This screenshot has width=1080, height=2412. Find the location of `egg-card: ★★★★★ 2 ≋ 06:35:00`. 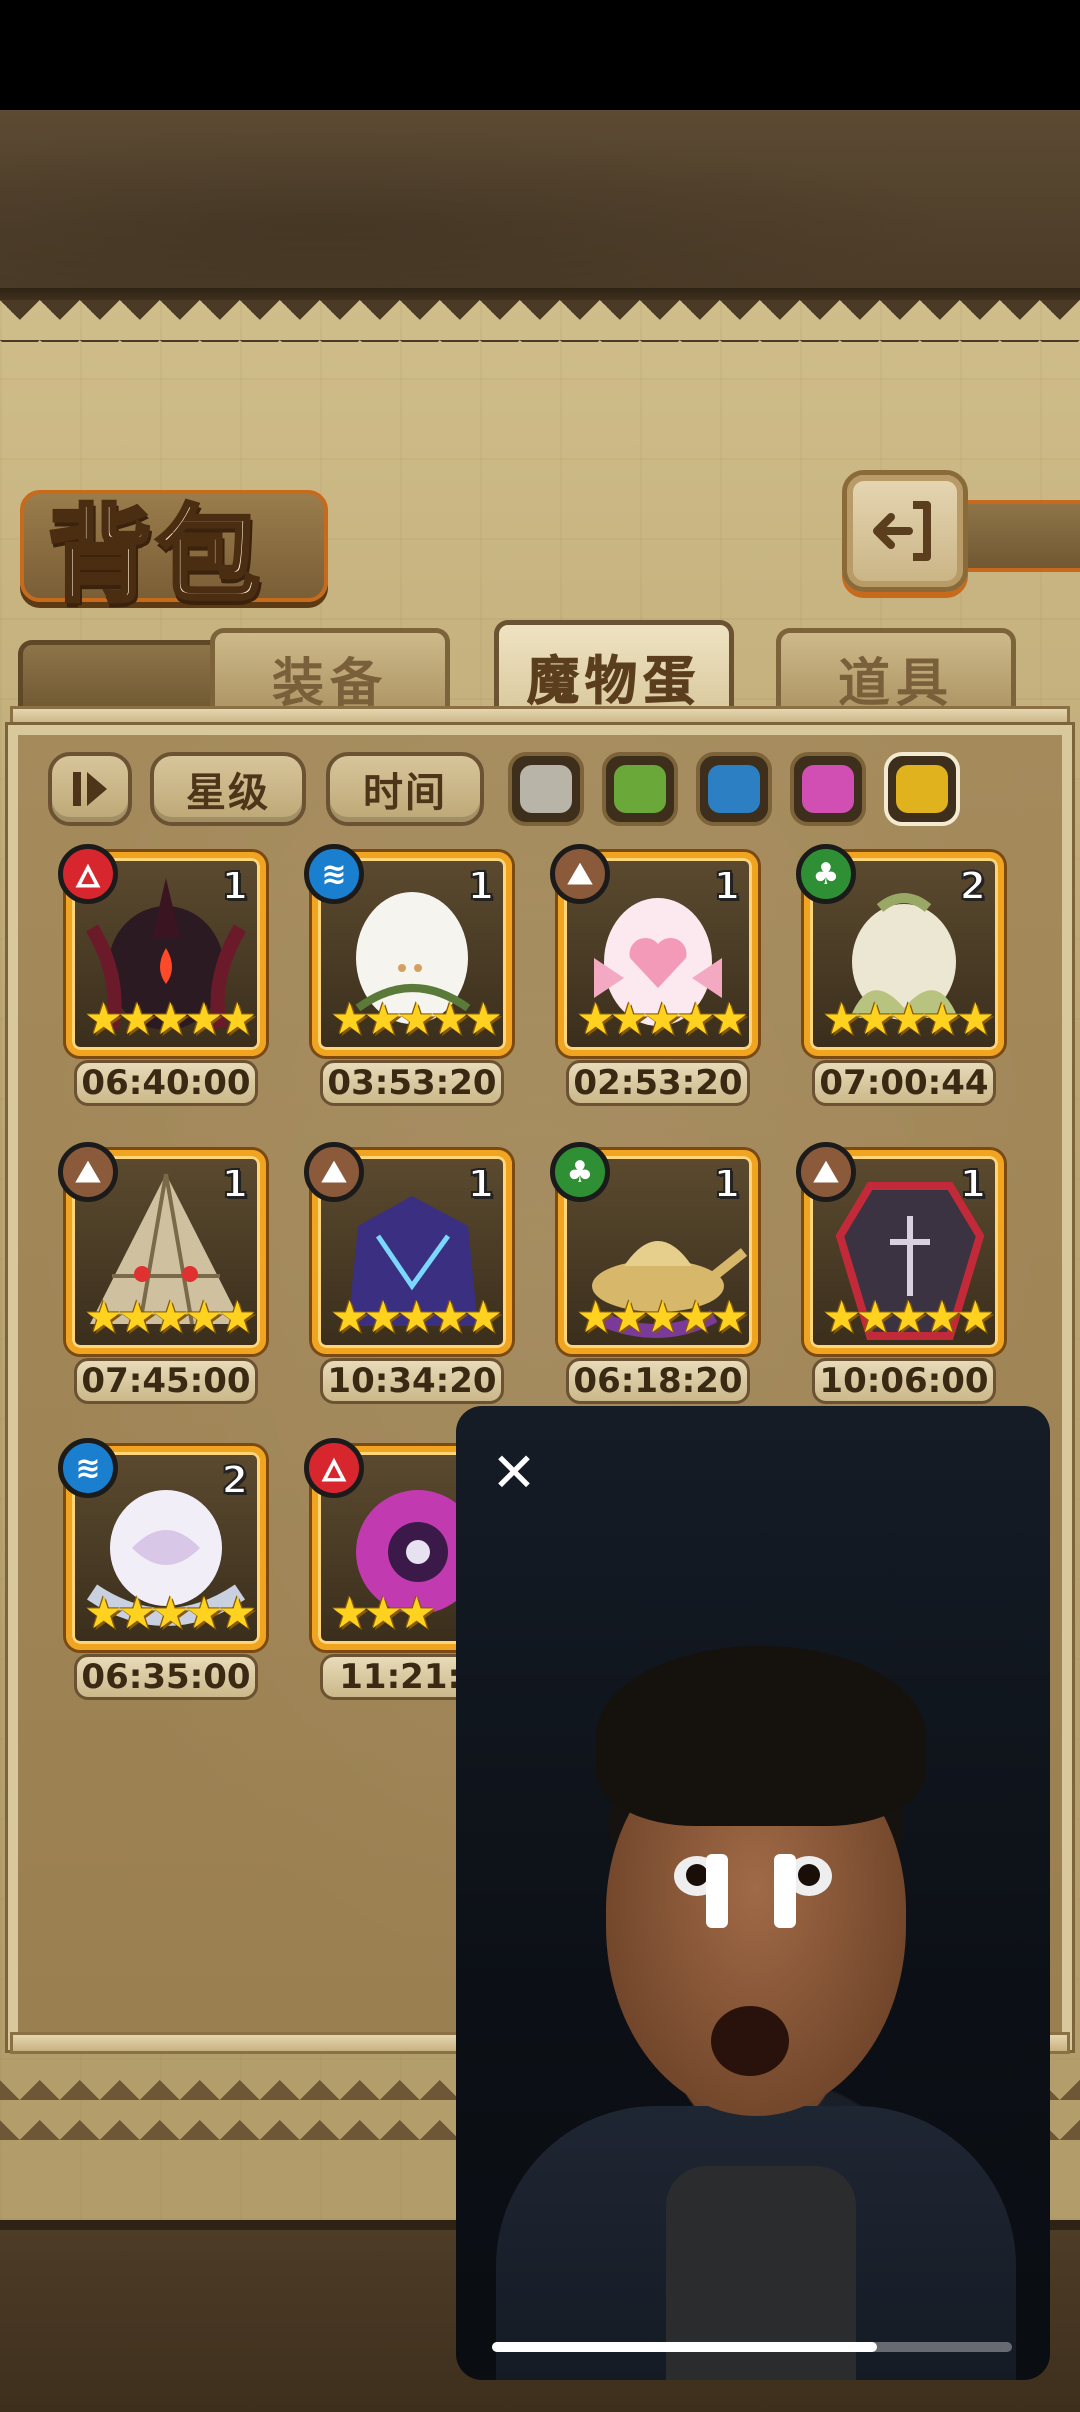

egg-card: ★★★★★ 2 ≋ 06:35:00 is located at coordinates (162, 1572).